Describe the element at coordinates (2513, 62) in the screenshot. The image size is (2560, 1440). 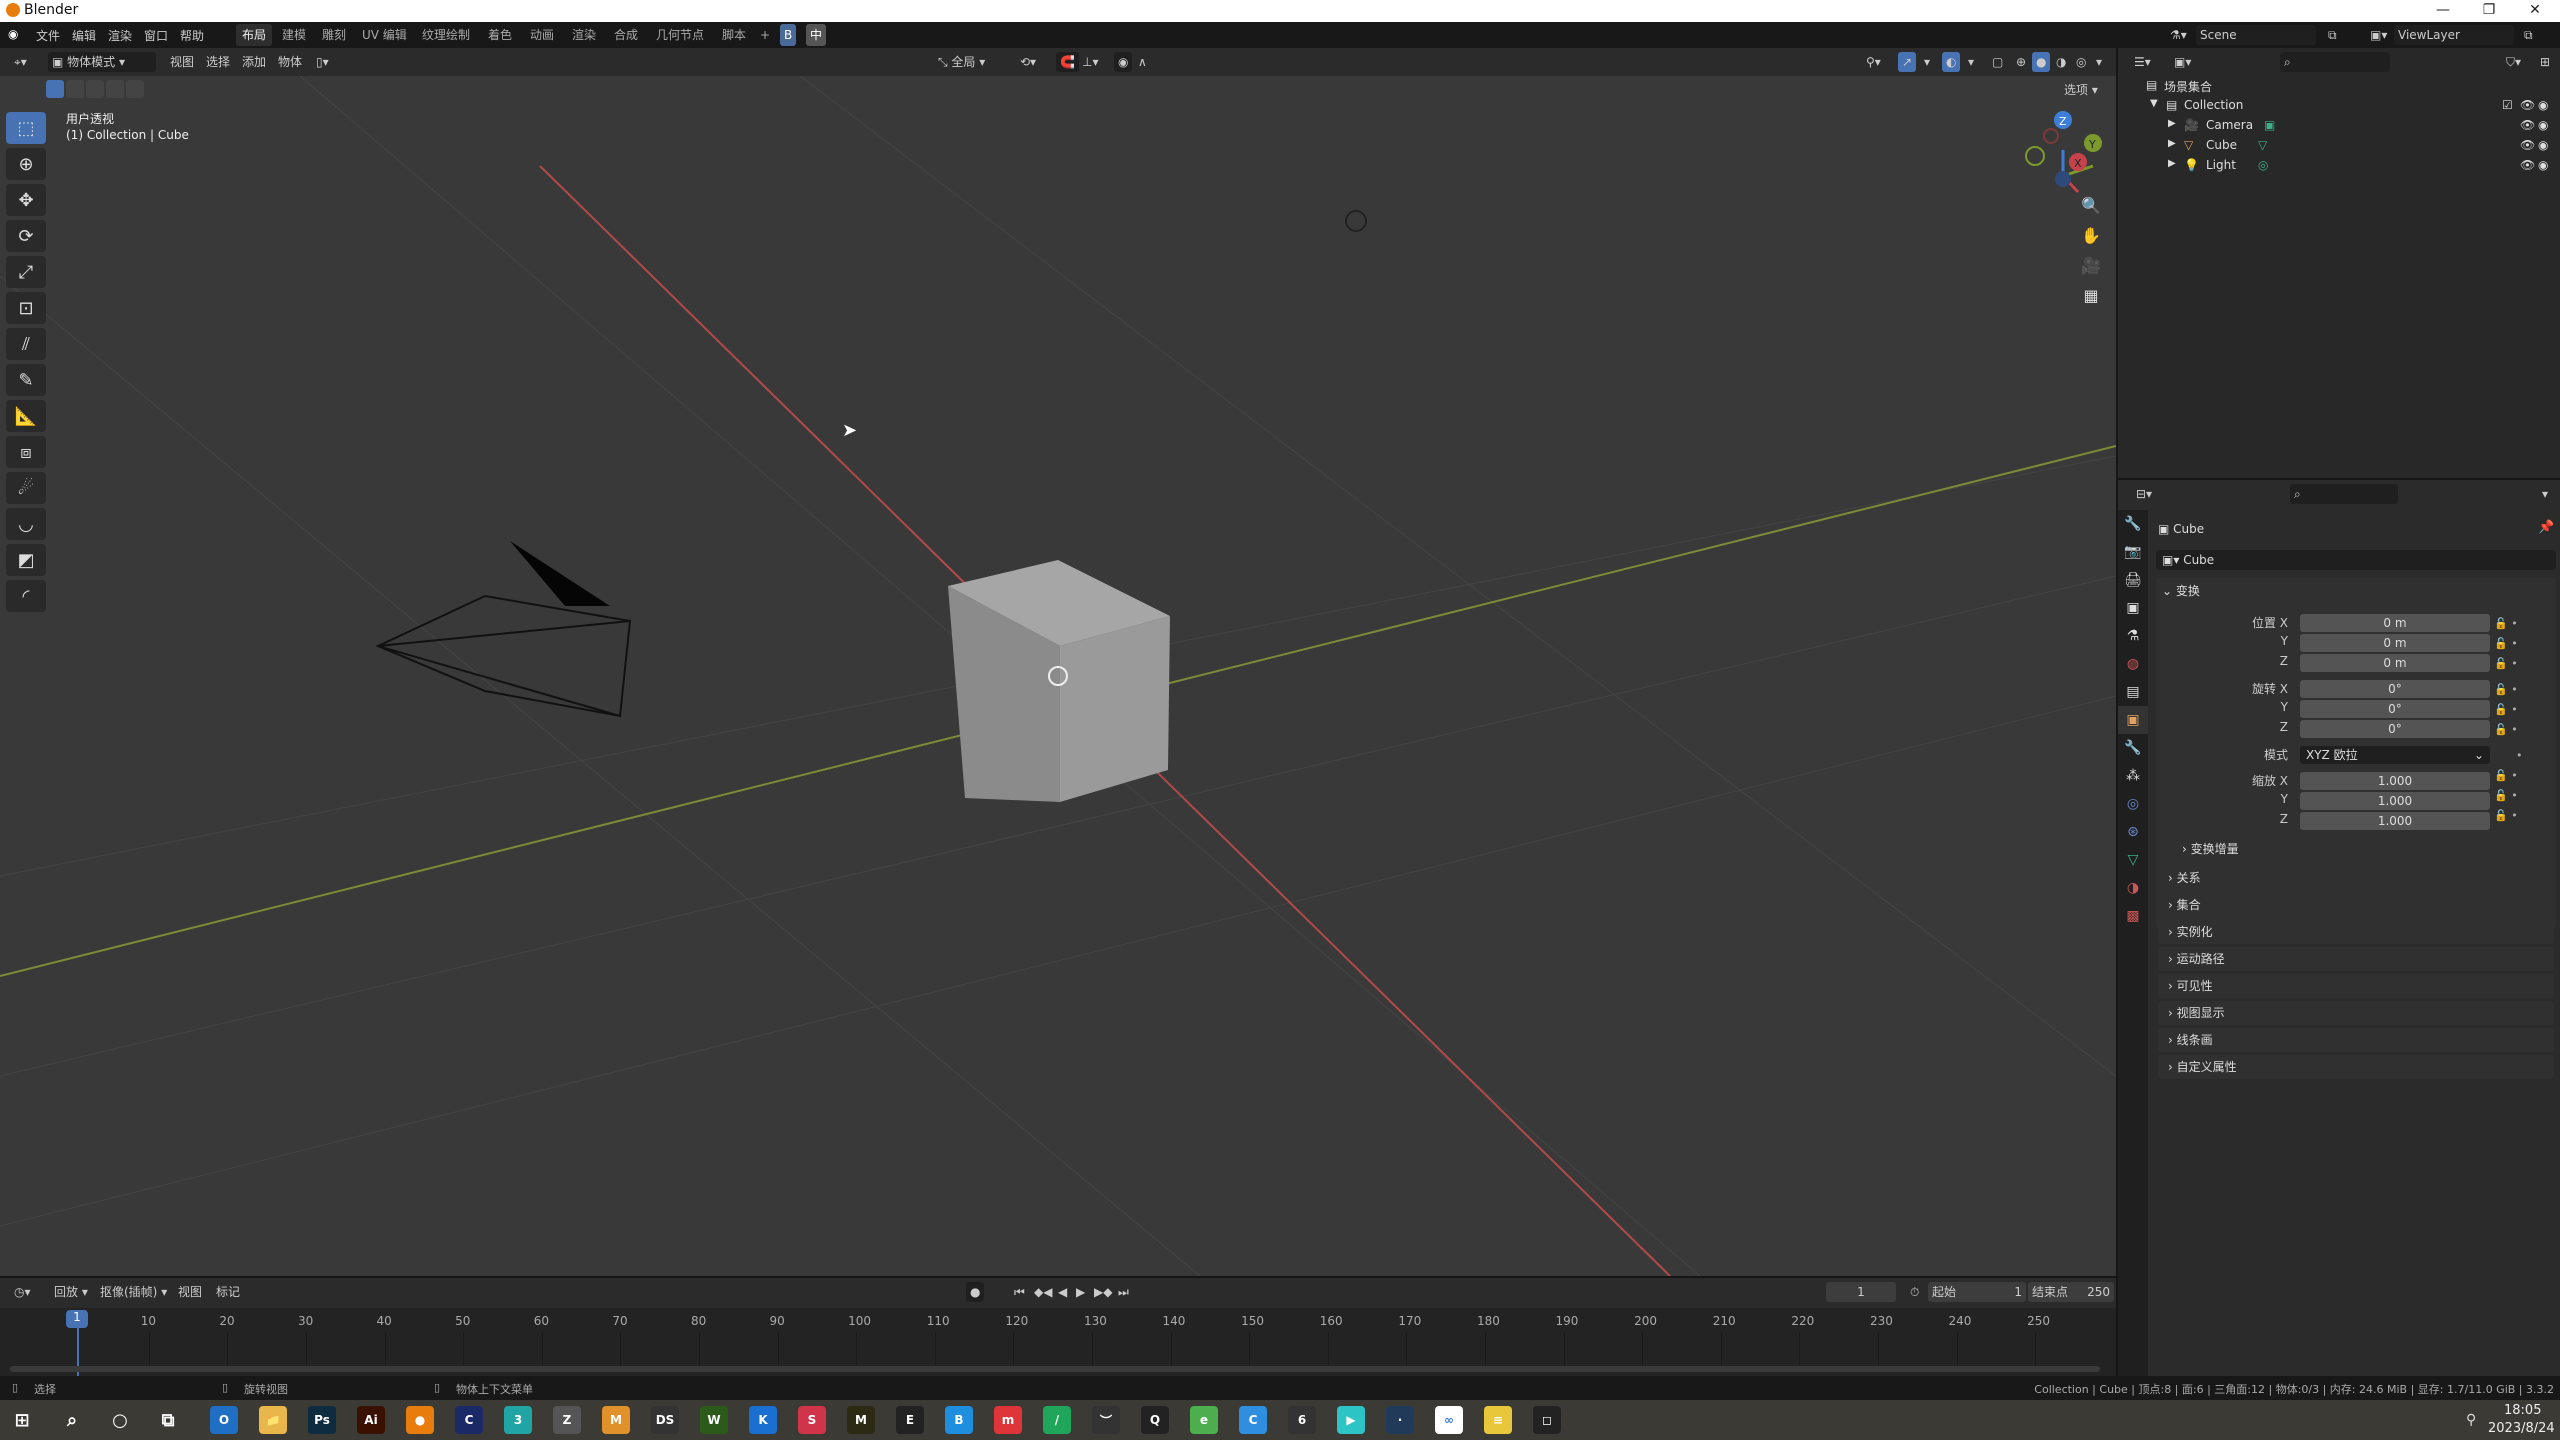
I see `filter-icon: ⛉▾` at that location.